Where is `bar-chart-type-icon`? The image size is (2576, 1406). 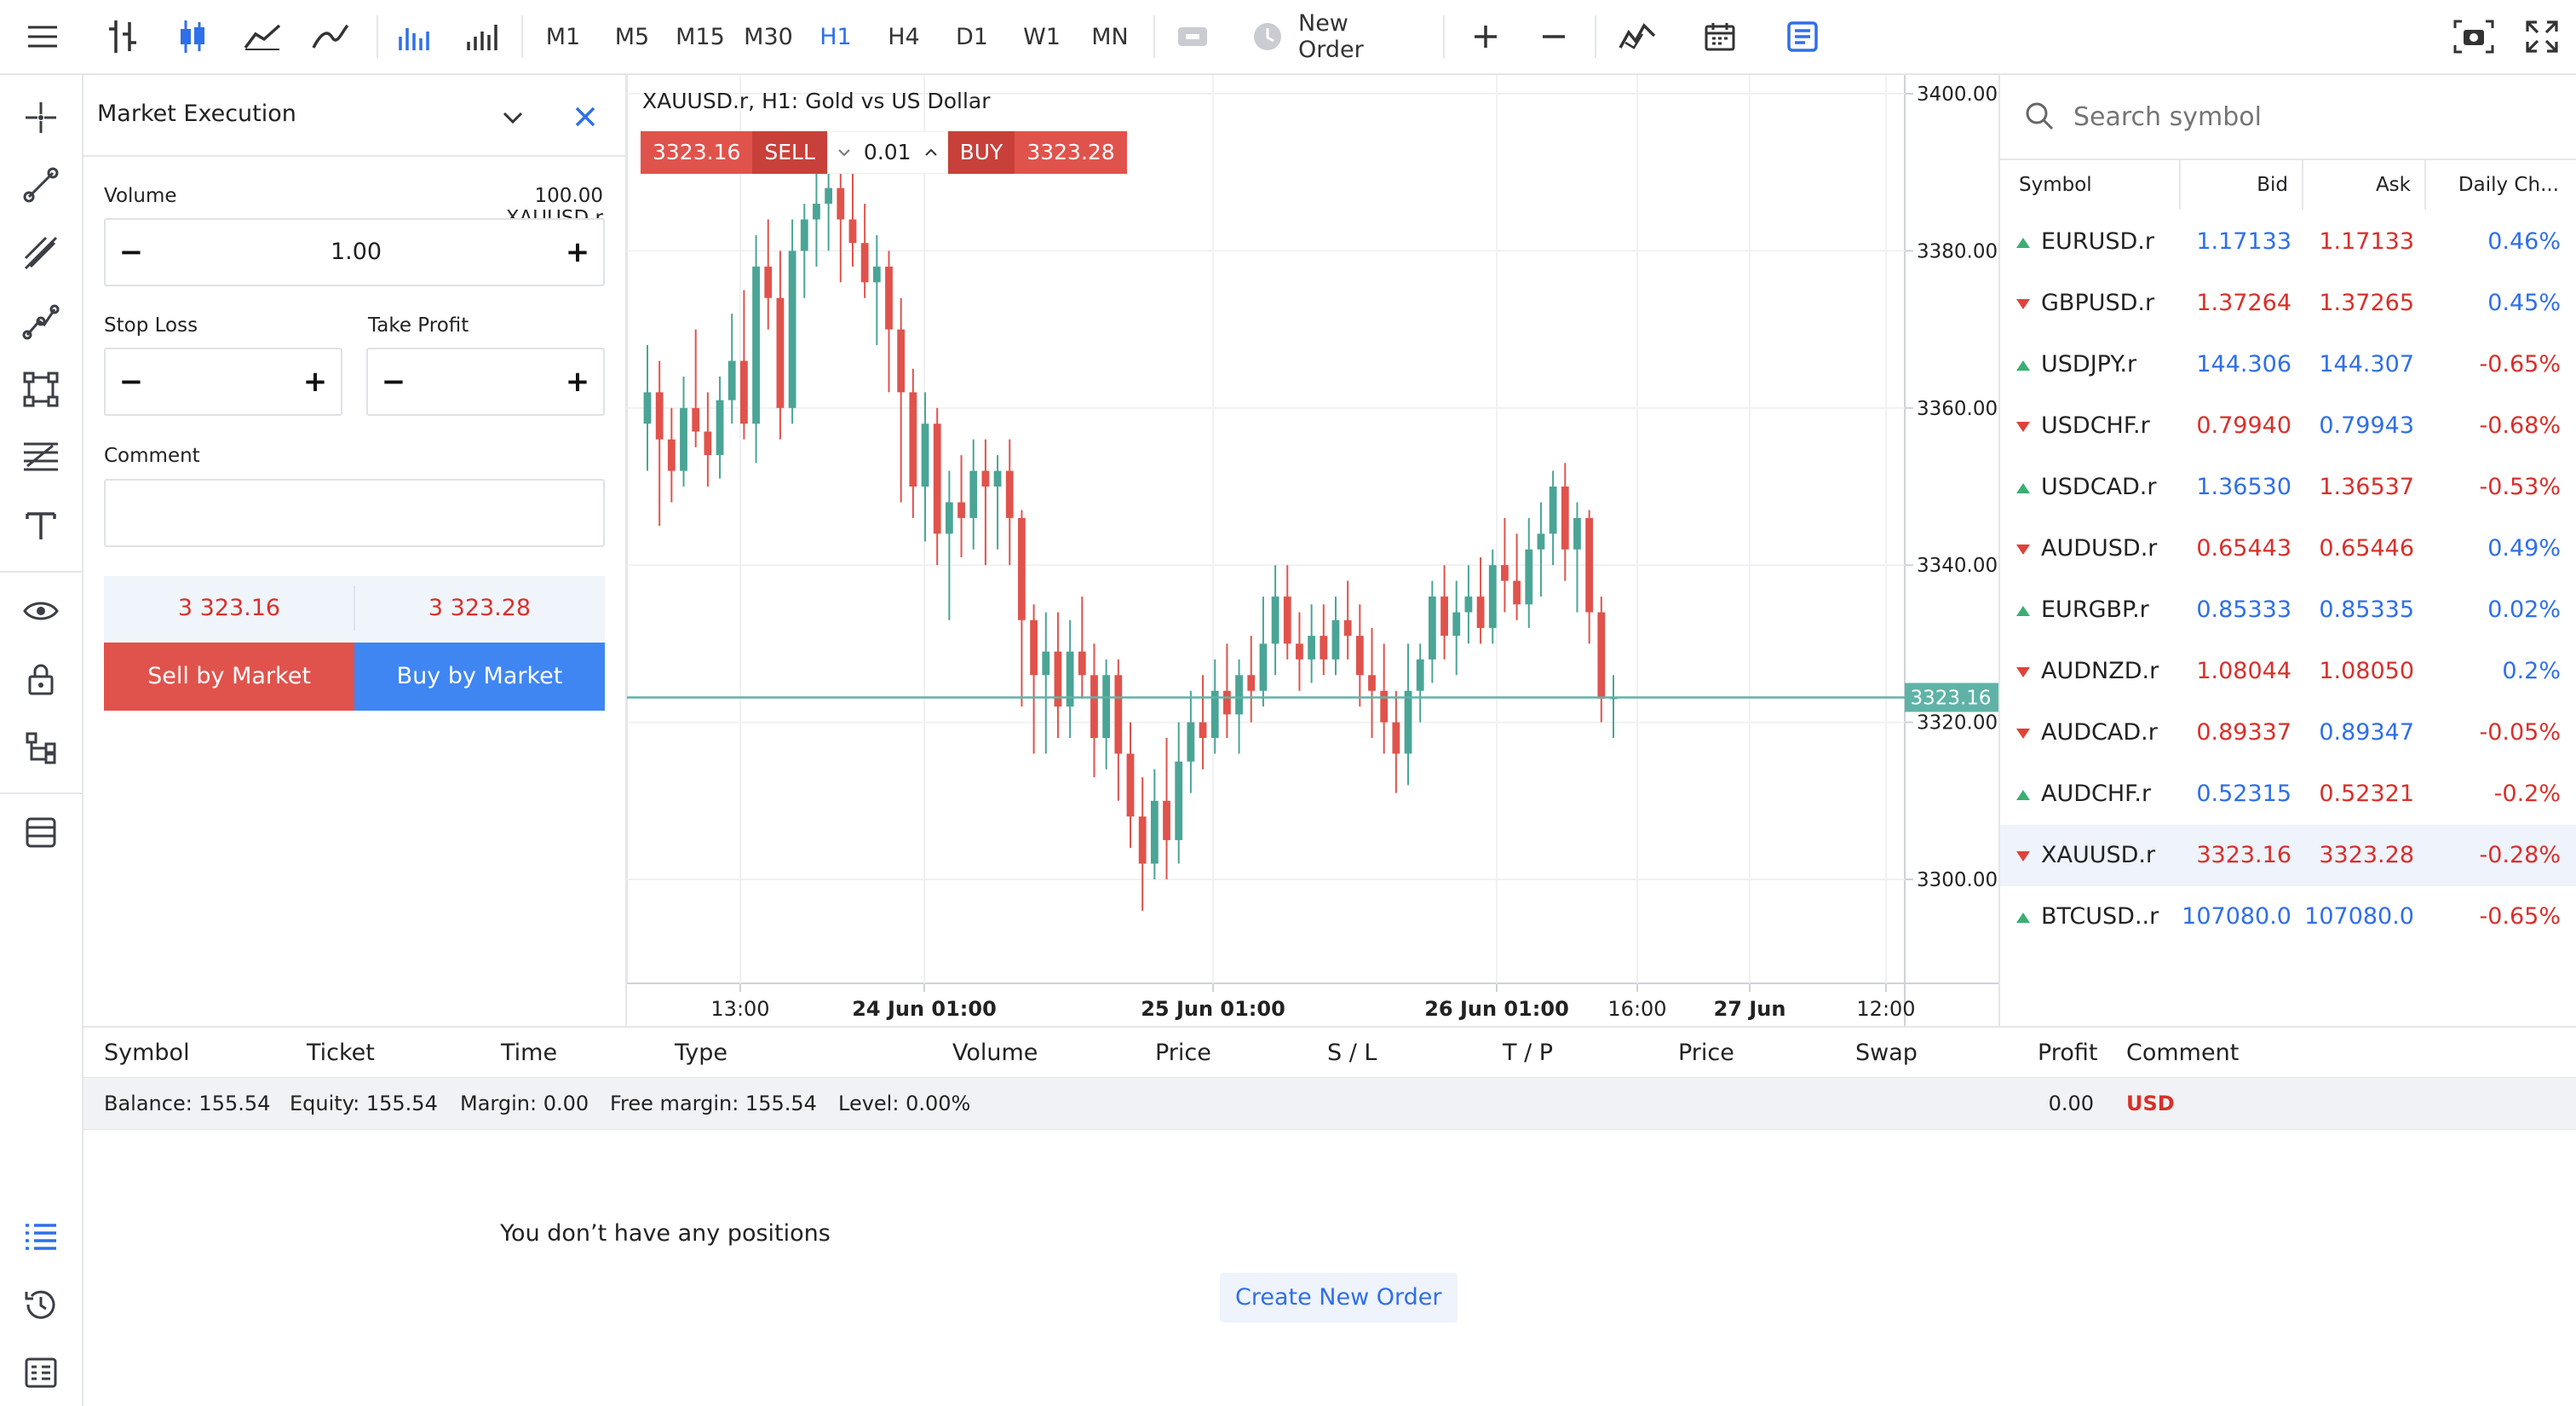 bar-chart-type-icon is located at coordinates (123, 36).